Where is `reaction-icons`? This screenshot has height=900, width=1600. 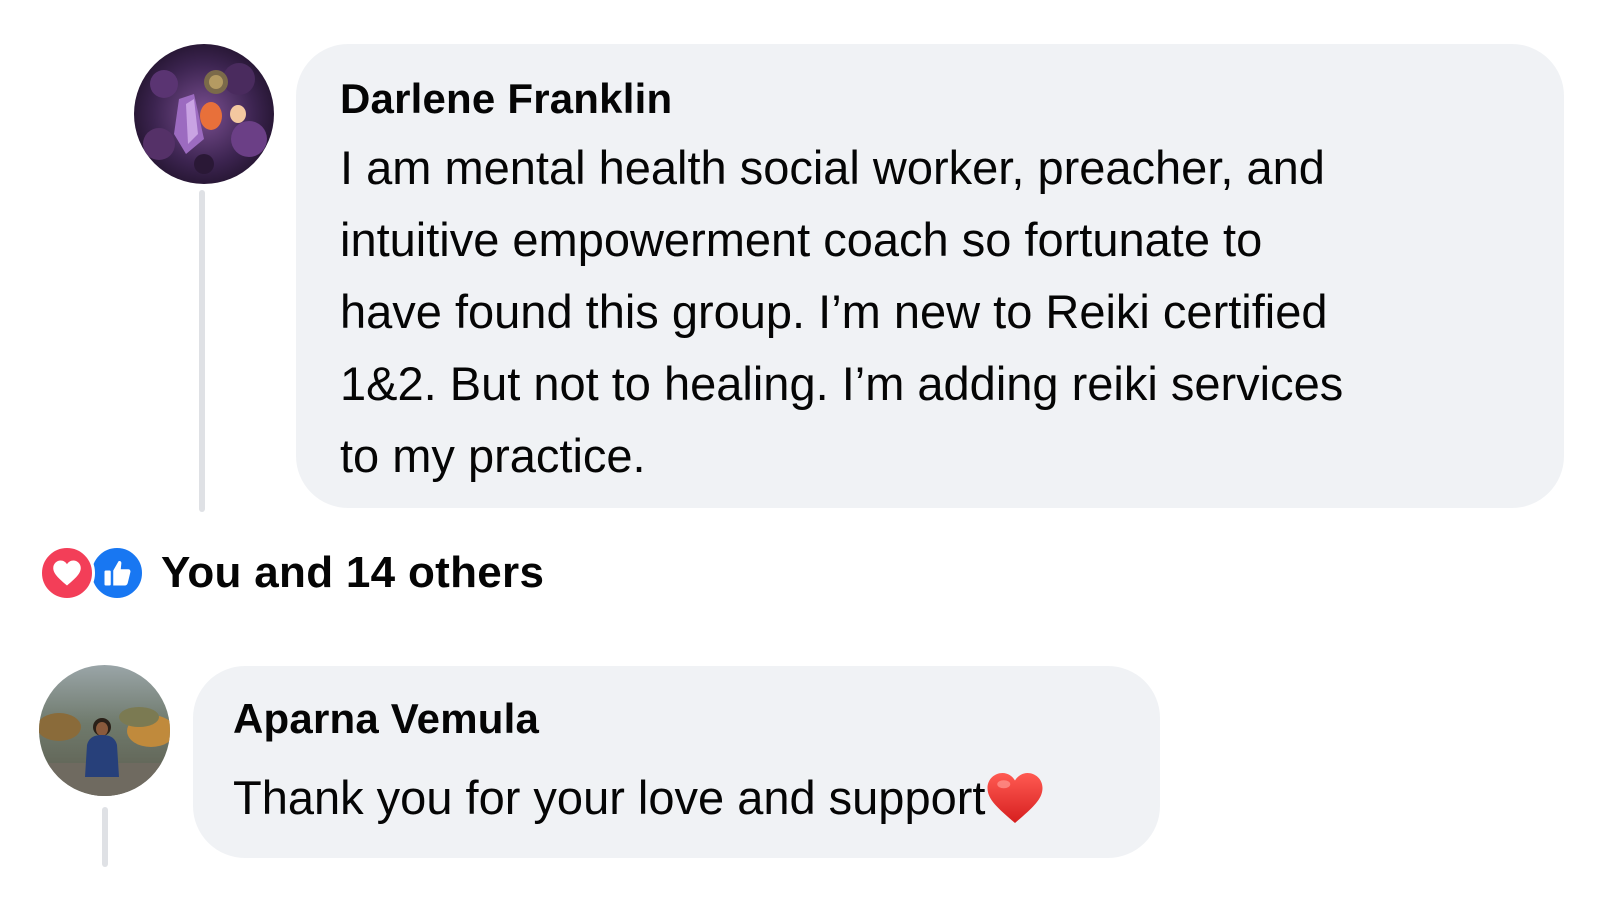
reaction-icons is located at coordinates (93, 573).